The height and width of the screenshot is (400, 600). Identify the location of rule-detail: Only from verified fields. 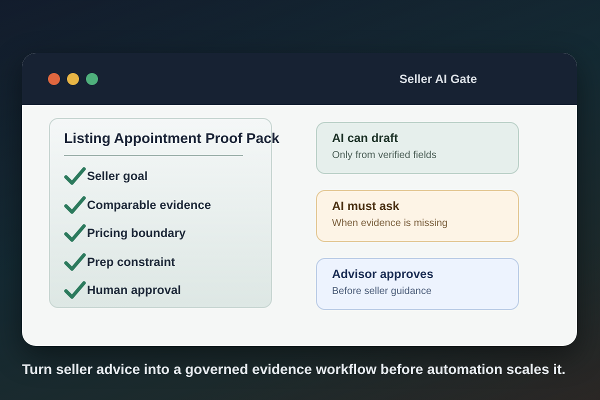
(385, 155).